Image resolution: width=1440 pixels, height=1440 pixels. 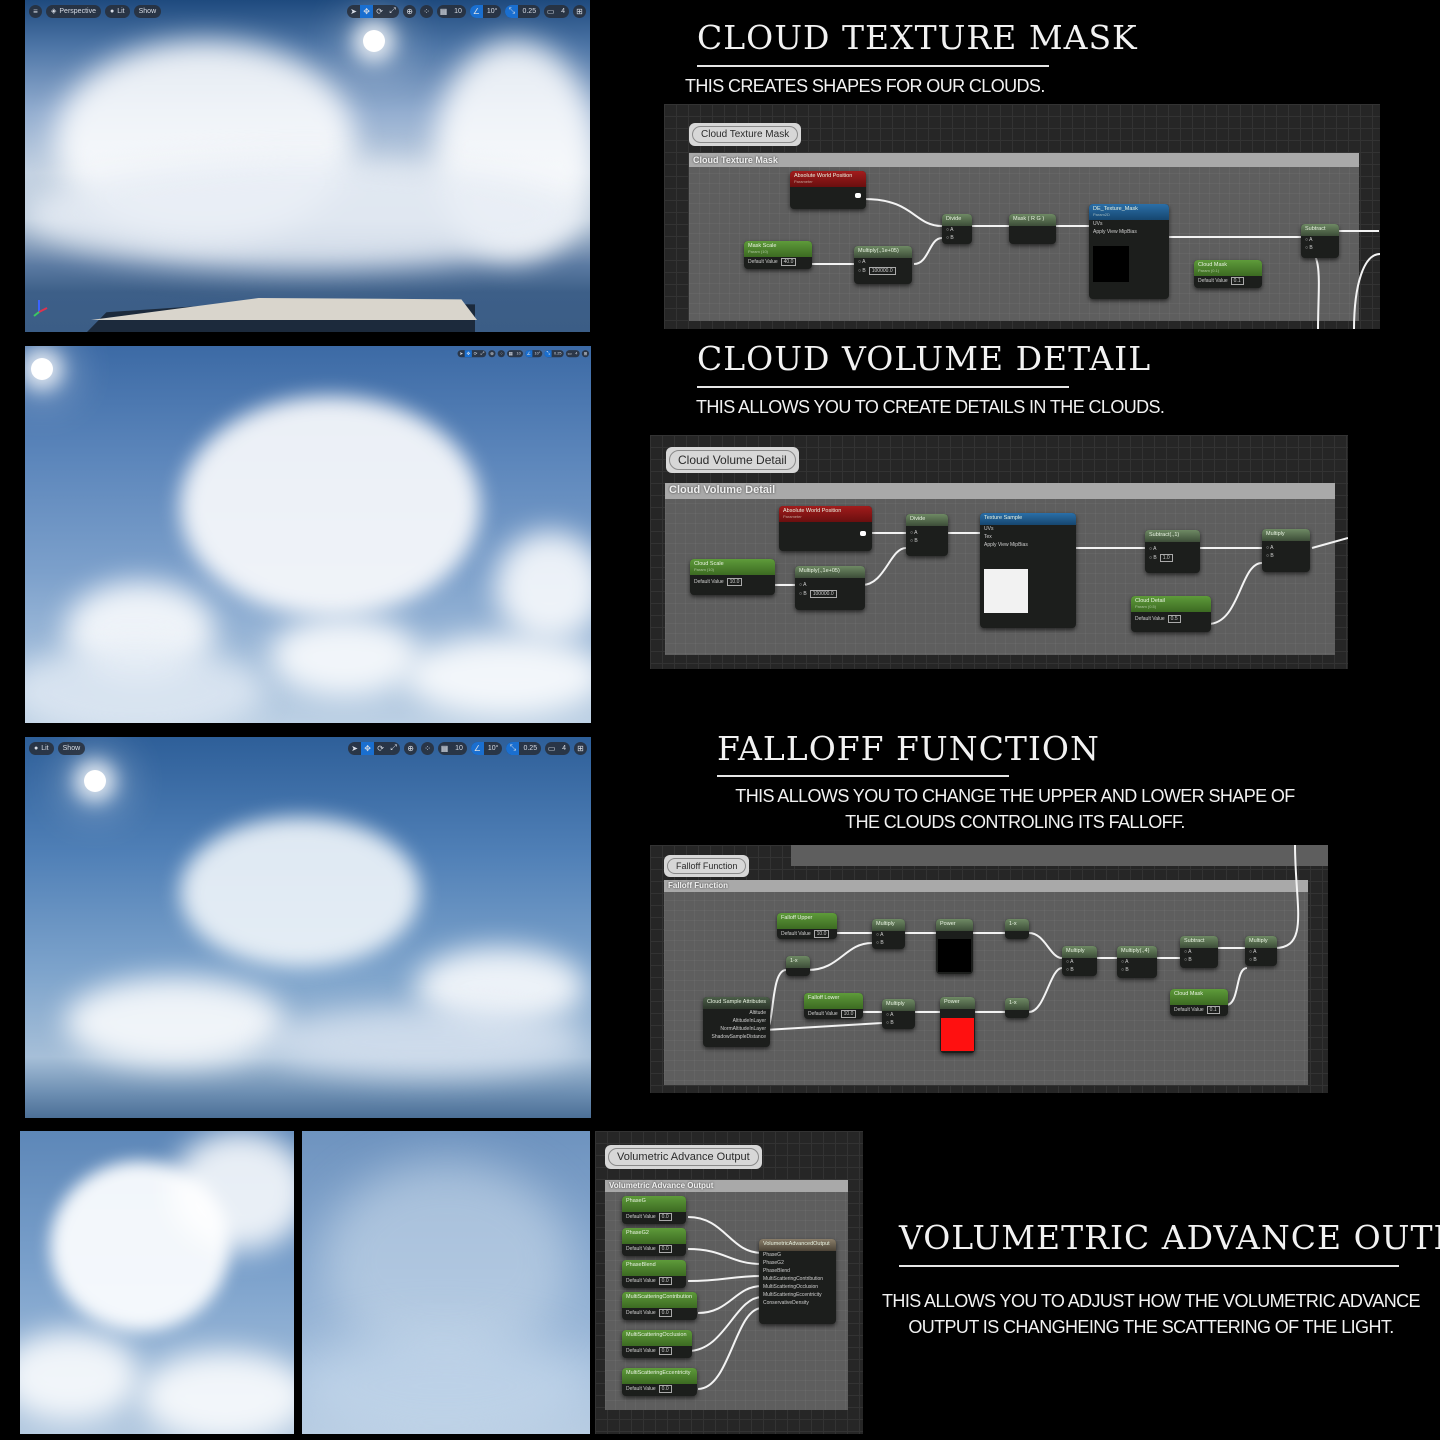 I want to click on node-power-upper: Power, so click(x=954, y=946).